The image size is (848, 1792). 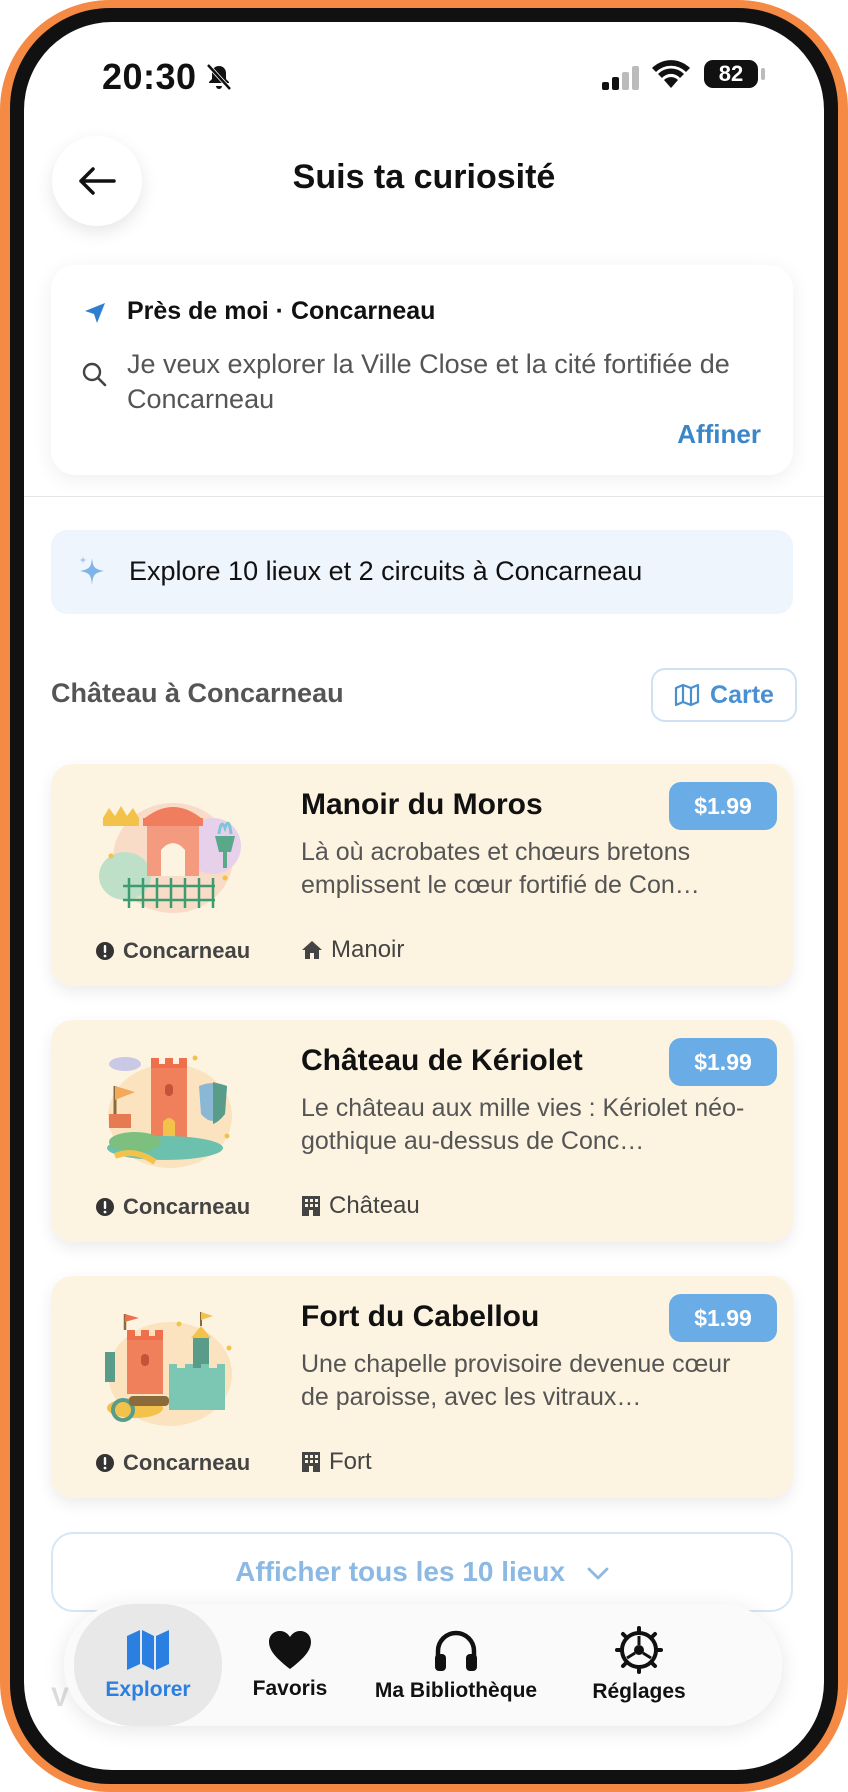 What do you see at coordinates (420, 1316) in the screenshot?
I see `card-title: Fort du Cabellou` at bounding box center [420, 1316].